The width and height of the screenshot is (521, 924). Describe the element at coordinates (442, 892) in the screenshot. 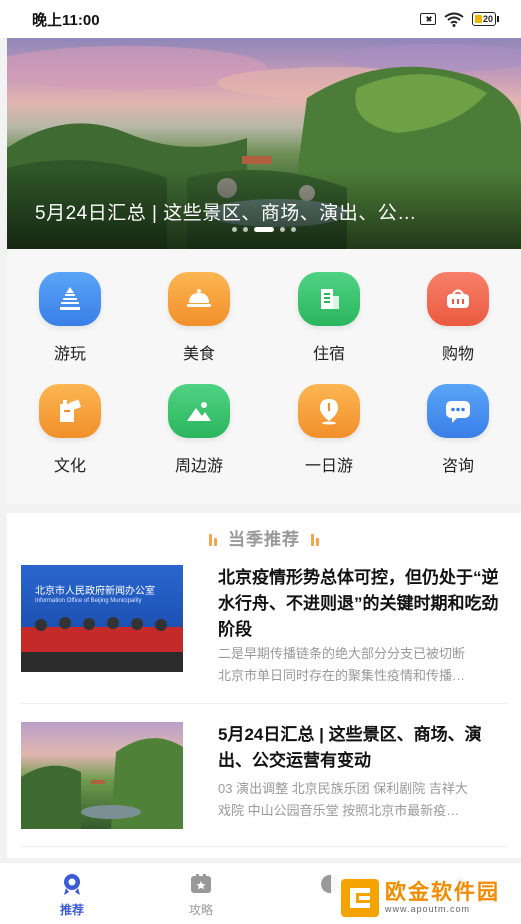

I see `watermark-text: 欧金软件园` at that location.